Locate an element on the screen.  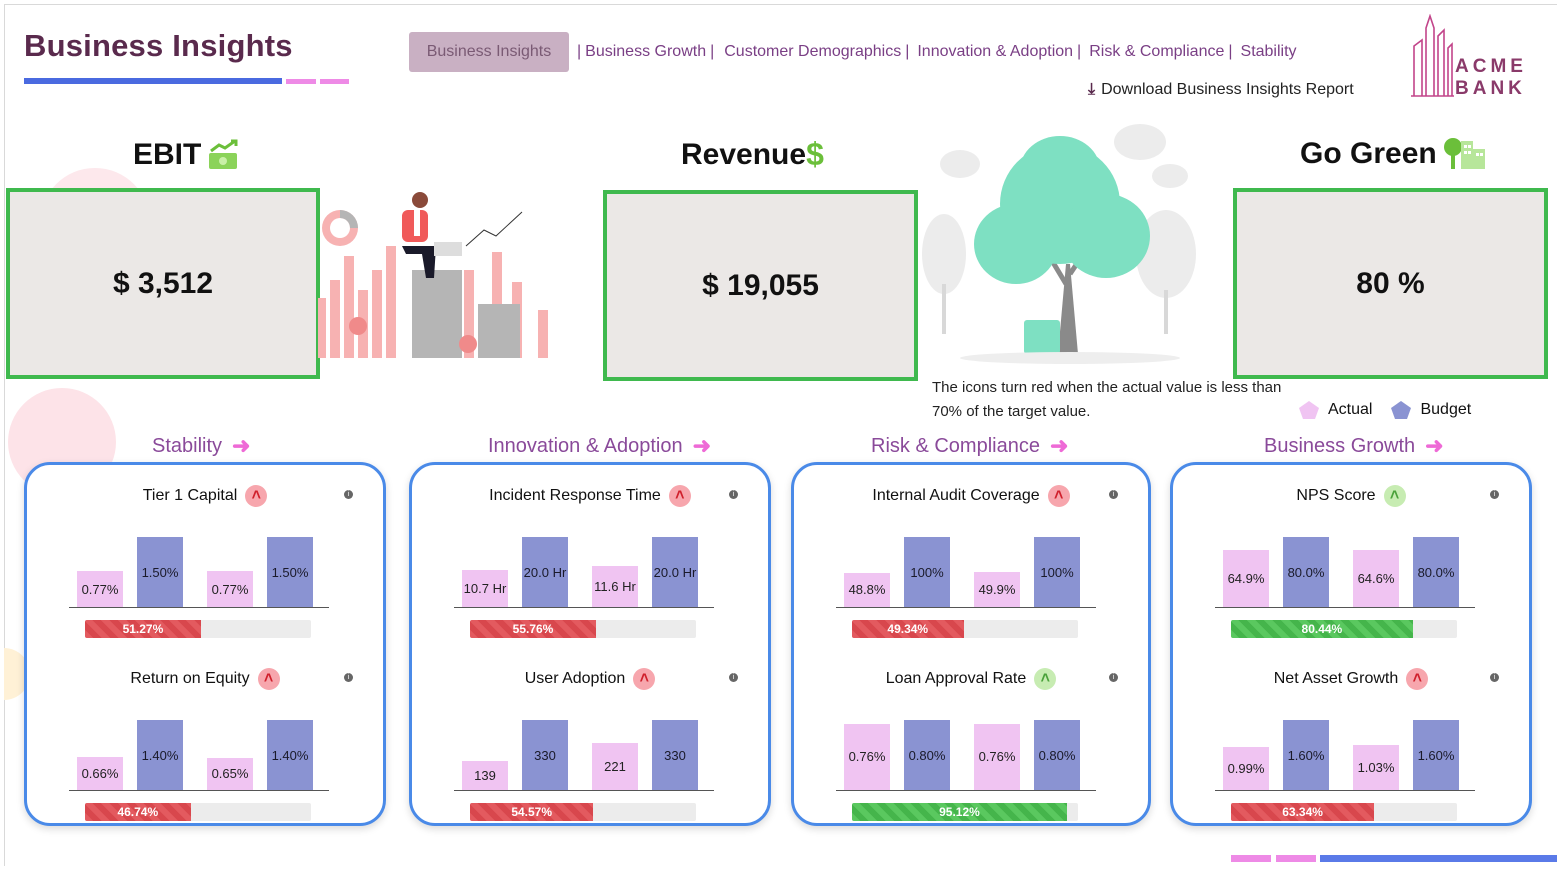
chart-bar-actual: 48.8% is located at coordinates (867, 589).